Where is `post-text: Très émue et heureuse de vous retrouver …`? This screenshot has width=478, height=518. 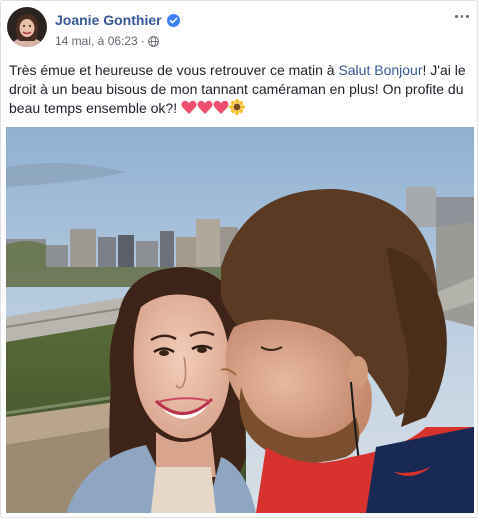
post-text: Très émue et heureuse de vous retrouver … is located at coordinates (241, 90).